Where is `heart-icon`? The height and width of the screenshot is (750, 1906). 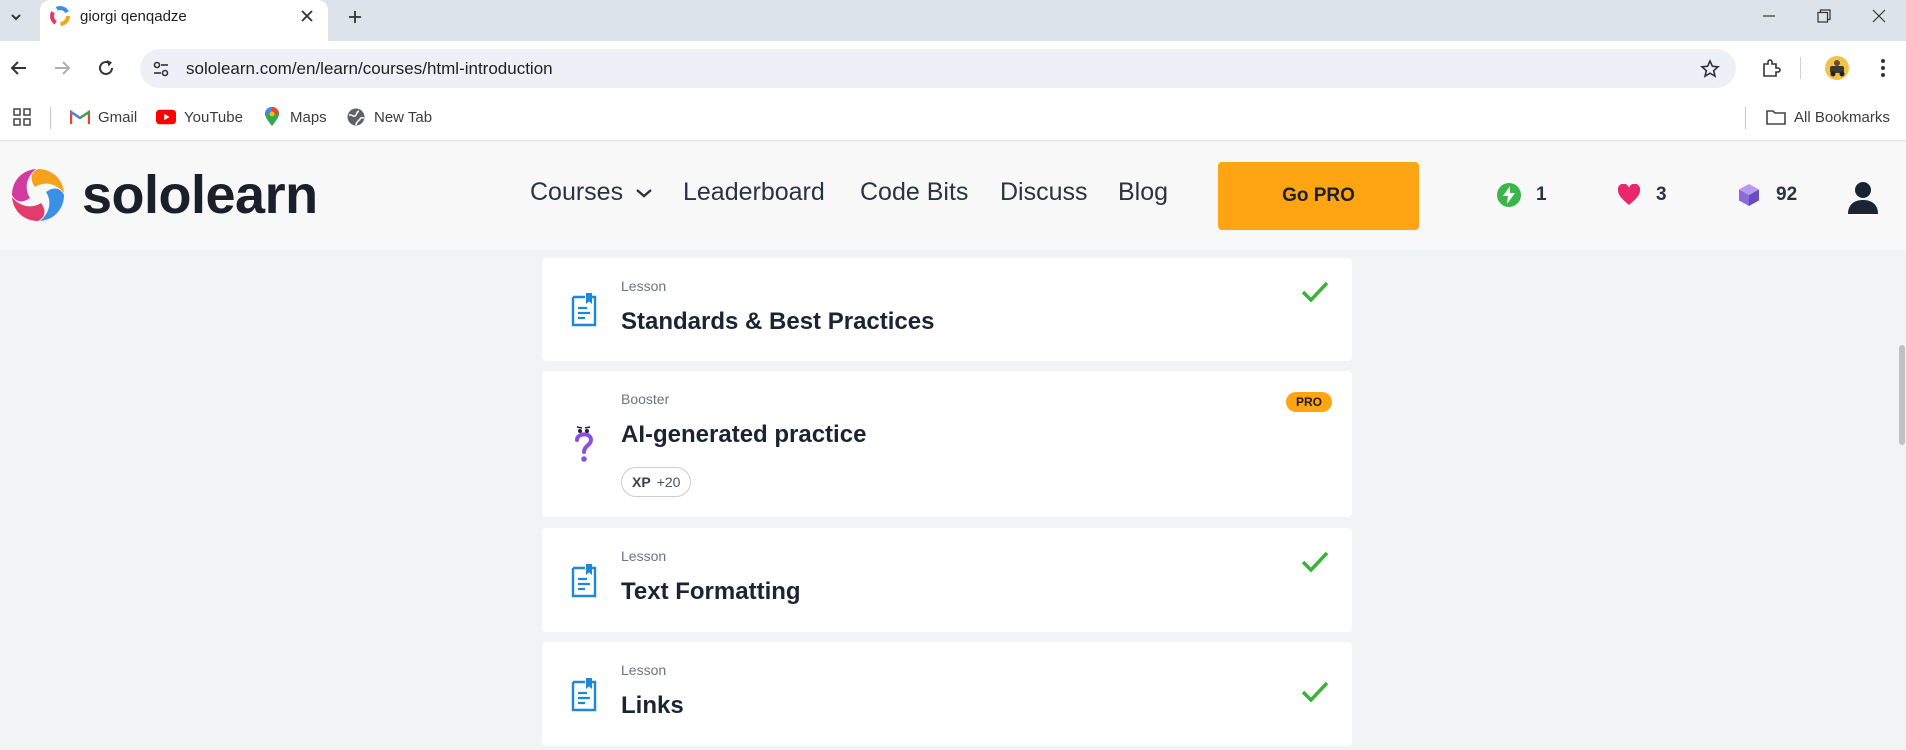 heart-icon is located at coordinates (1629, 195).